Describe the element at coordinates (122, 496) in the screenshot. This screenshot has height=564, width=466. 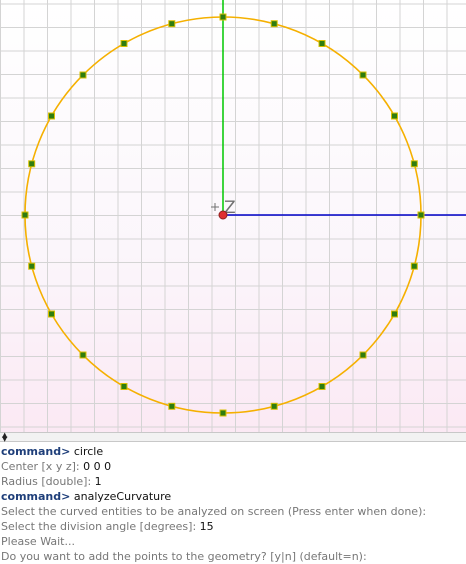
I see `command-text: analyzeCurvature` at that location.